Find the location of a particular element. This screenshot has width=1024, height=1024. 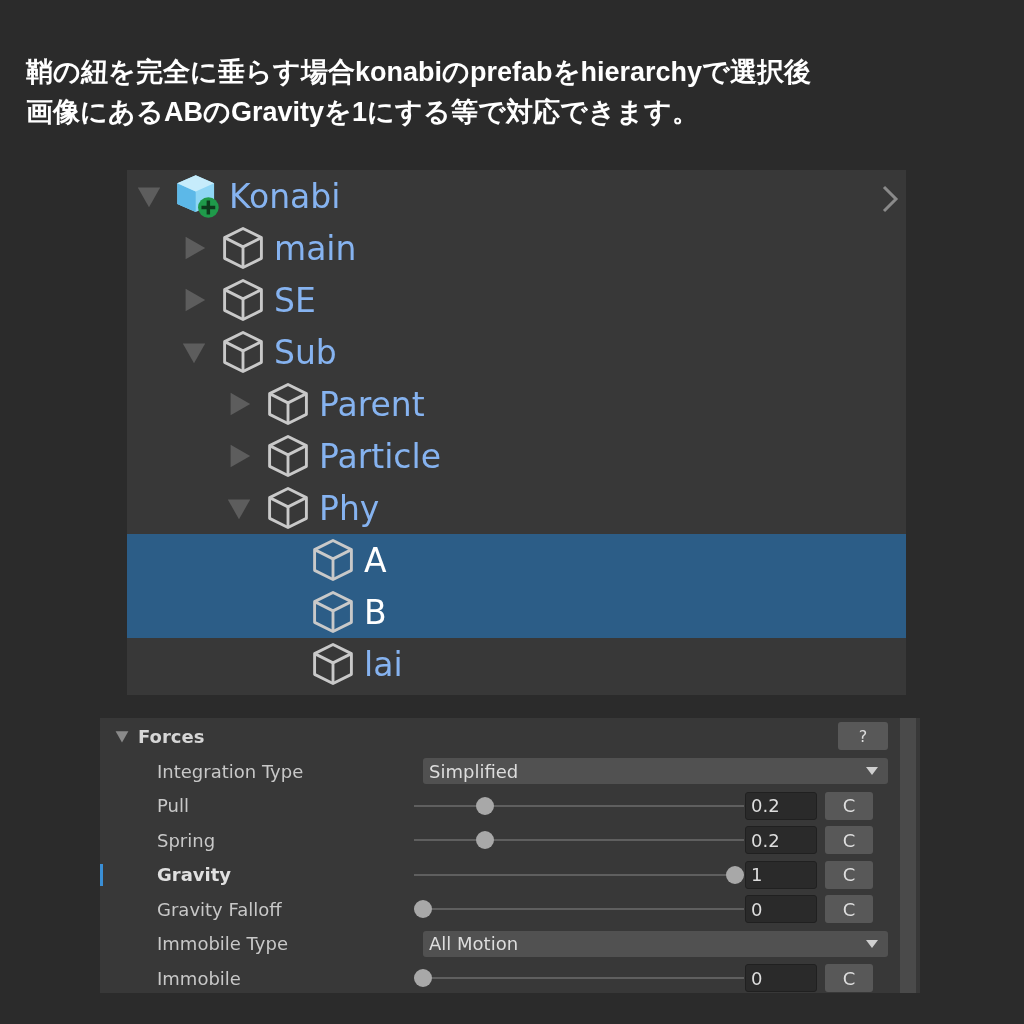

number-field: 1 is located at coordinates (781, 874).